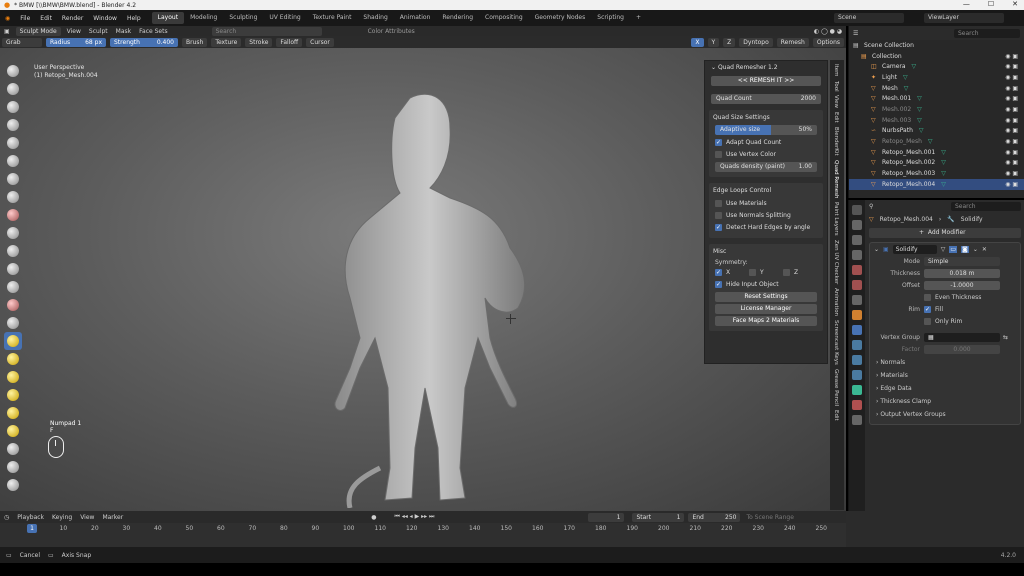 This screenshot has height=576, width=1024. What do you see at coordinates (13, 143) in the screenshot?
I see `clay-thumb-brush-icon` at bounding box center [13, 143].